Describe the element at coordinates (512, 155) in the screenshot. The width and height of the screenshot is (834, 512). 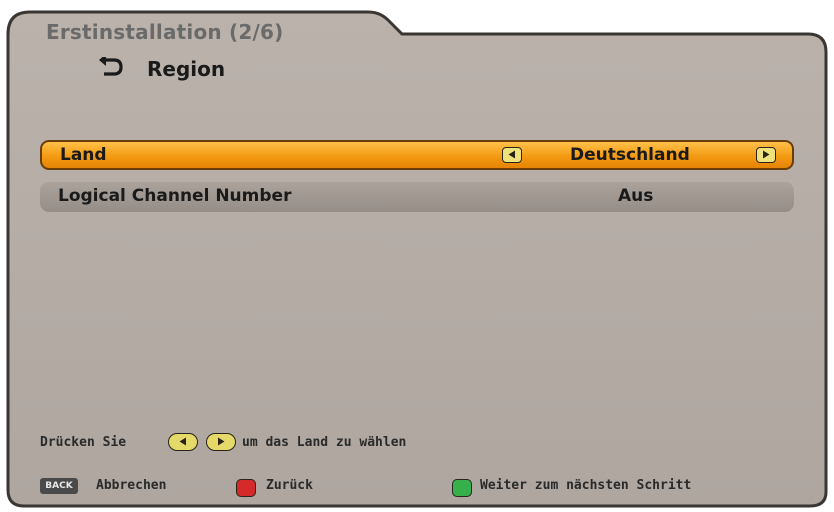
I see `left-arrow-icon` at that location.